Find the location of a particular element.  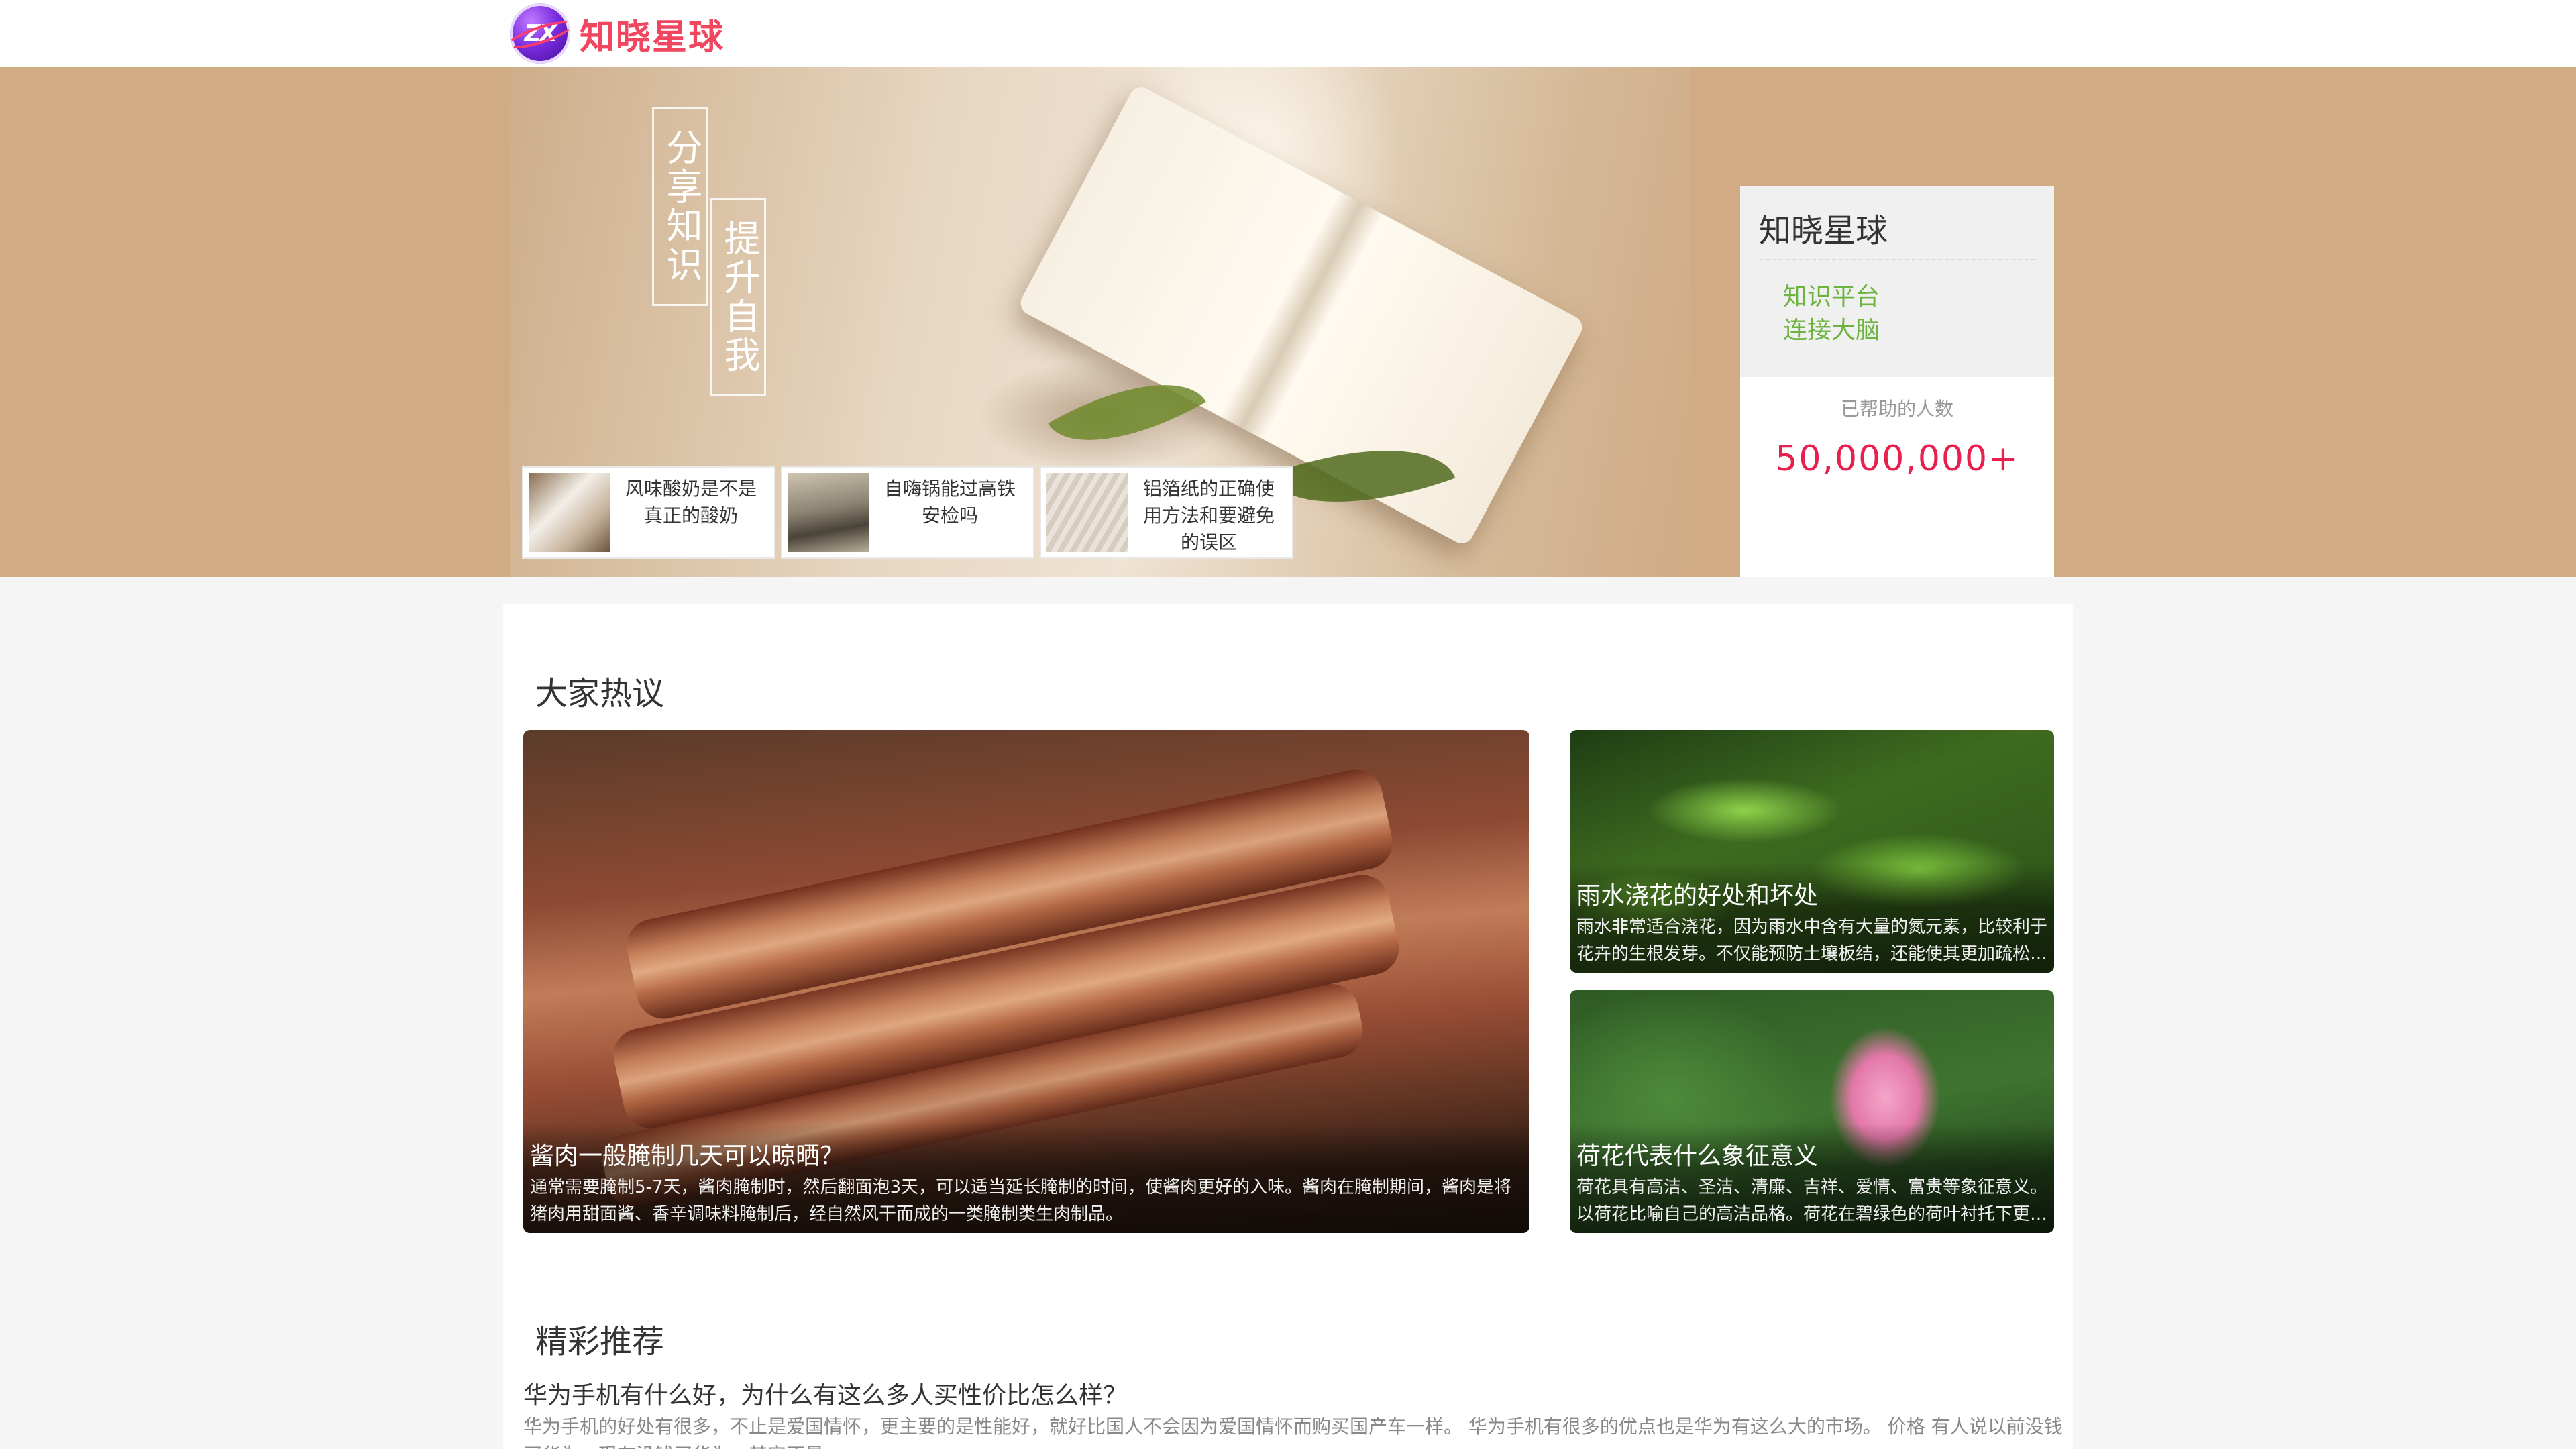

foil-thumbnail is located at coordinates (1087, 512).